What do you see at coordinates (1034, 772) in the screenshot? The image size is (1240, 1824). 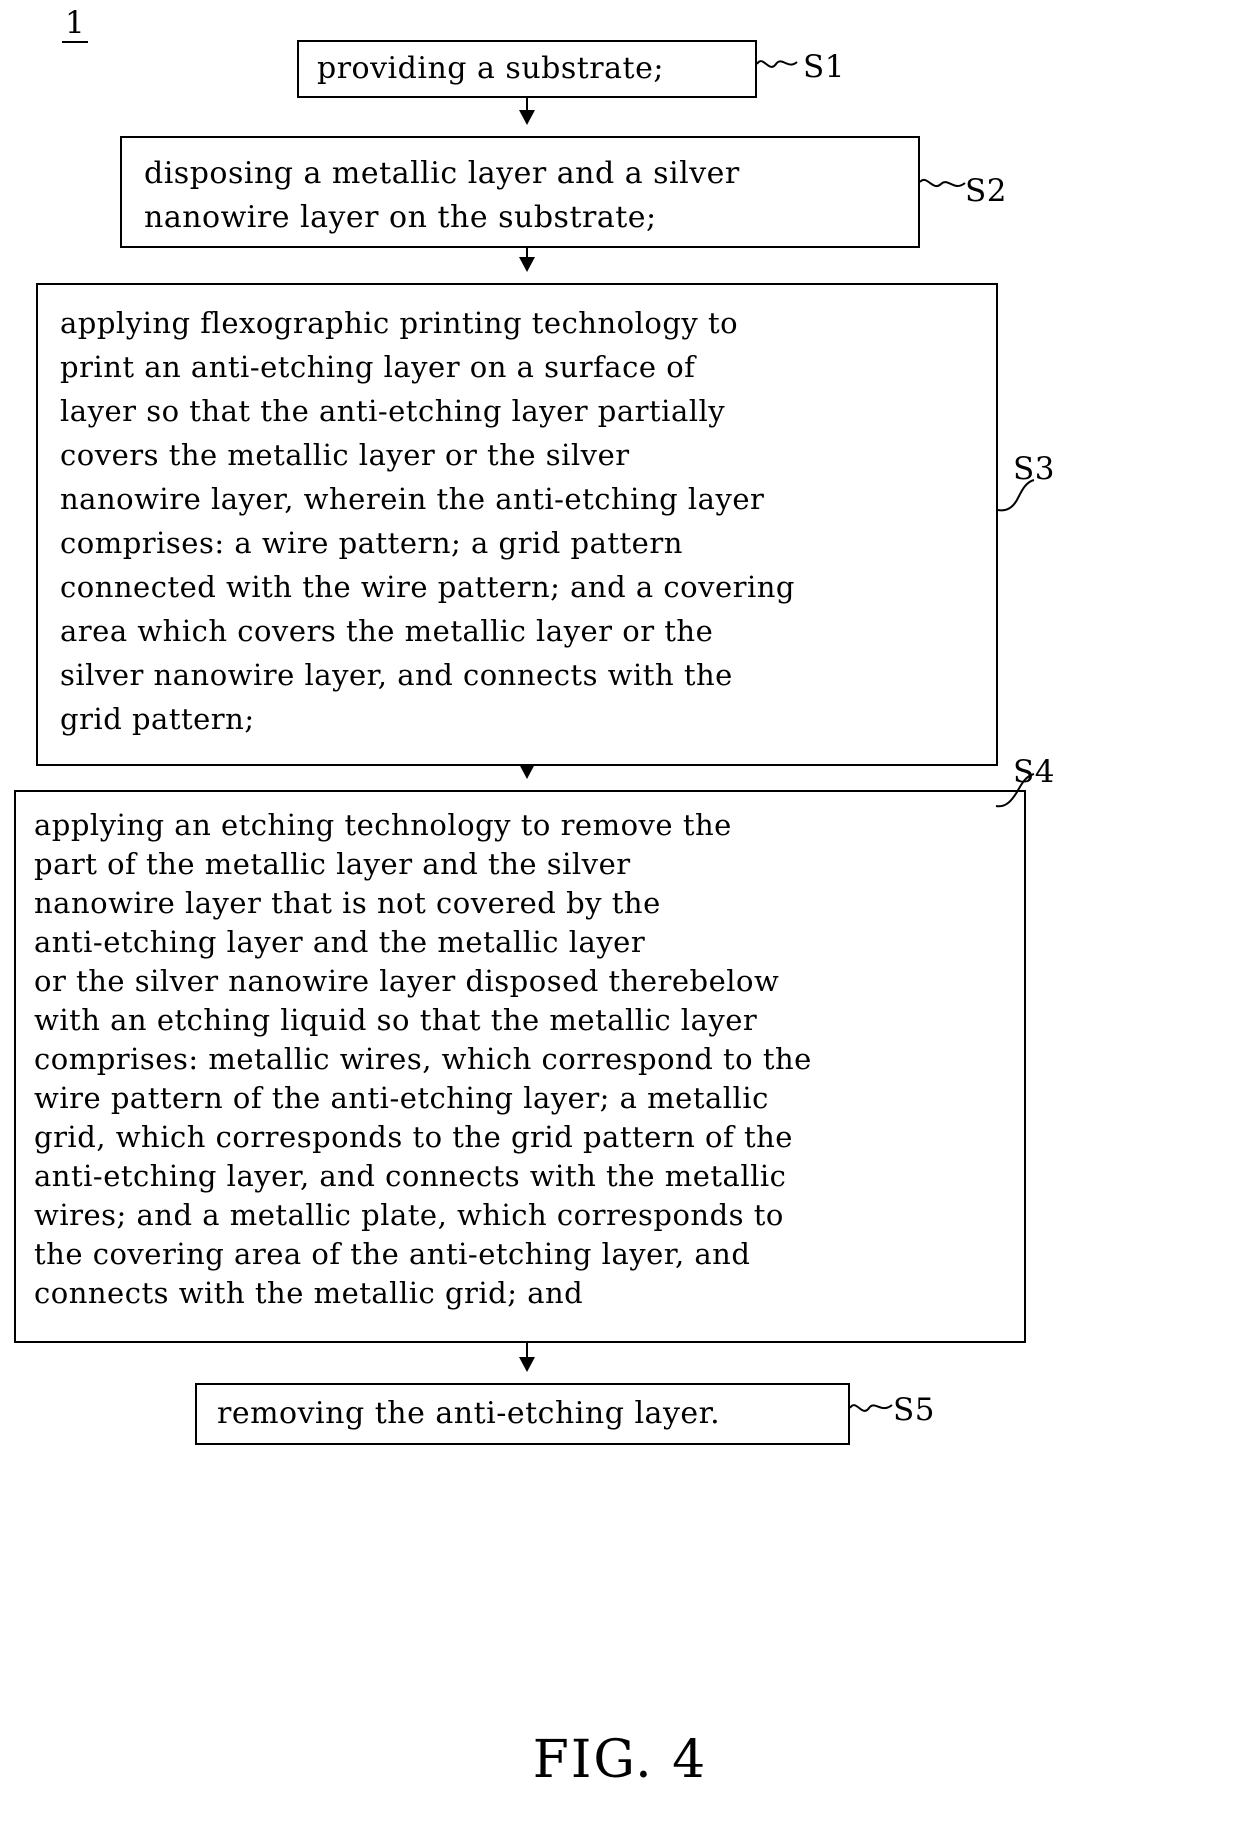 I see `step-label-s4: S4` at bounding box center [1034, 772].